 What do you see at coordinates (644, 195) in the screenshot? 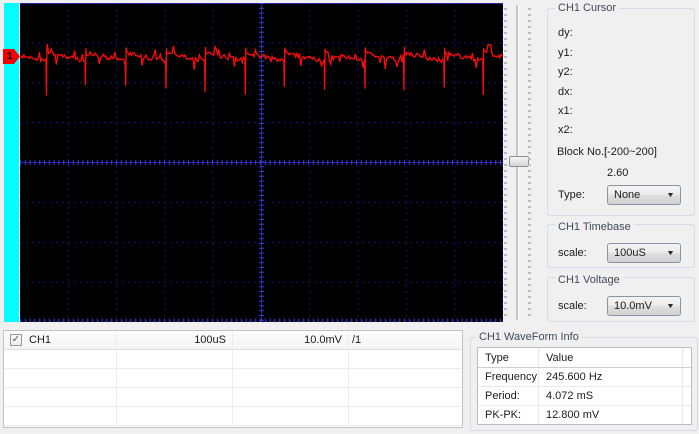
I see `cursor-type-select: None ▼` at bounding box center [644, 195].